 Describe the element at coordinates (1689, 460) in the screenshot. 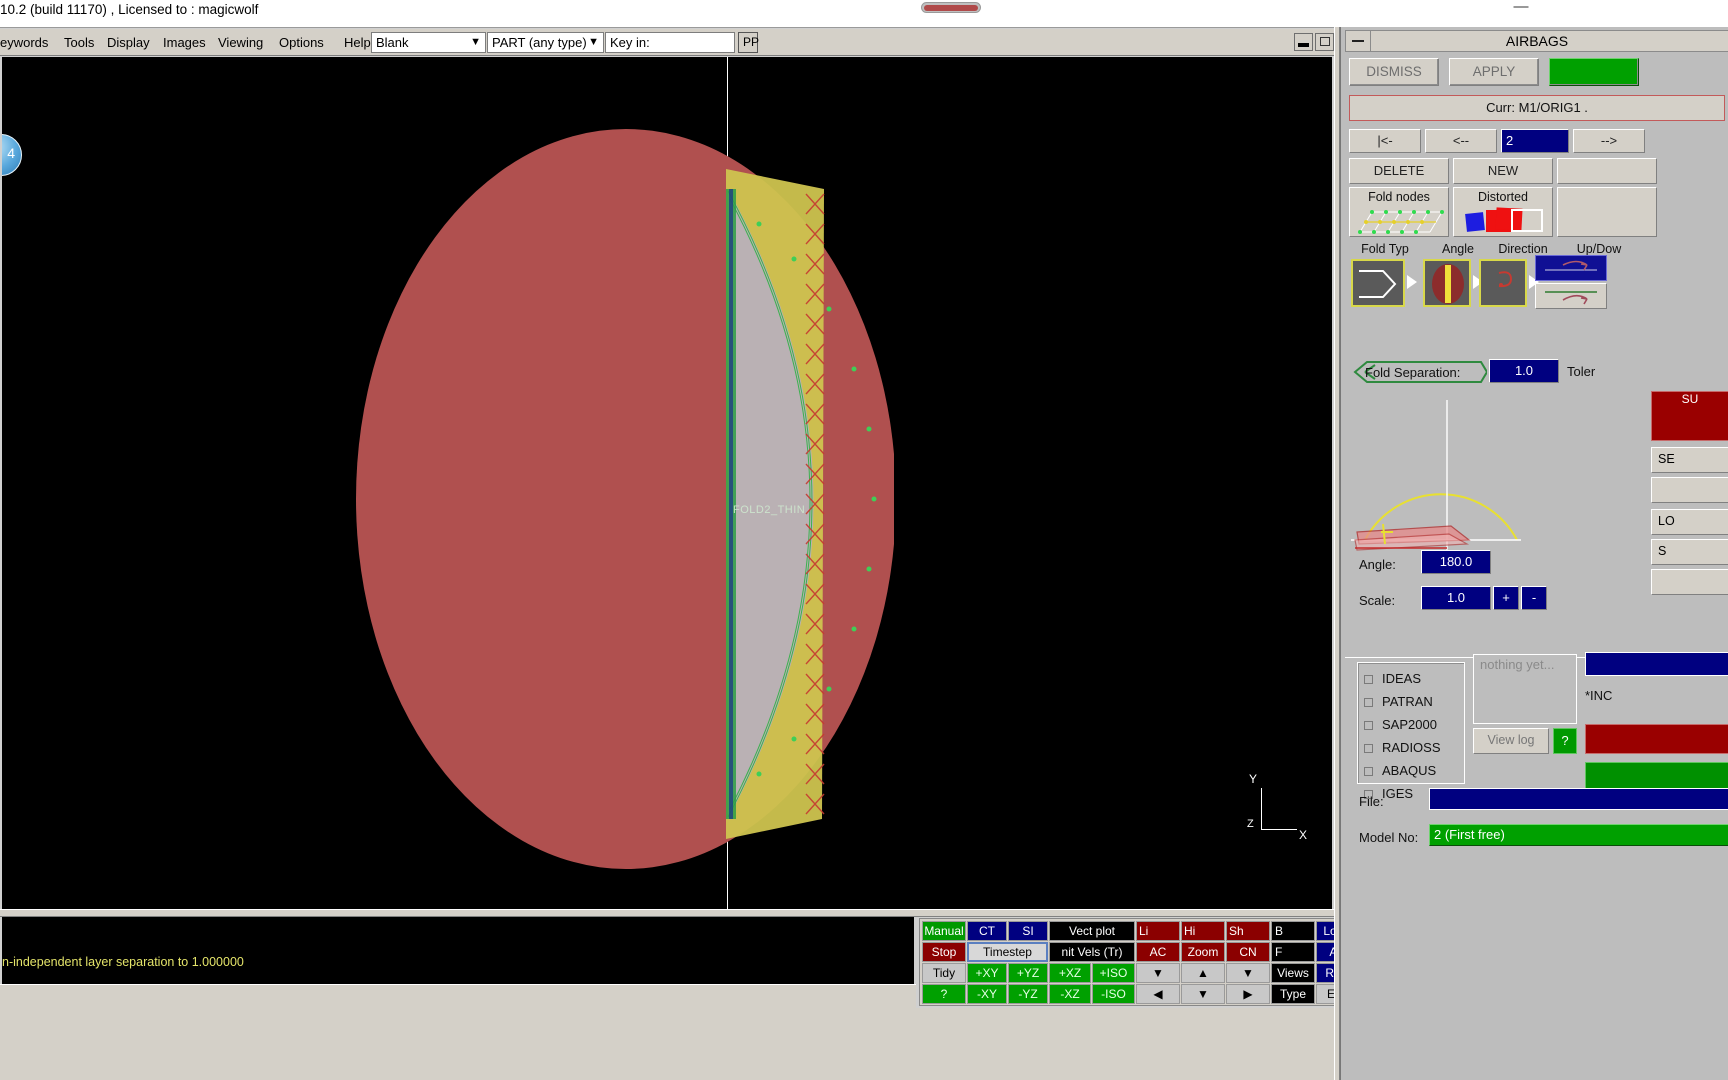

I see `se-button: SE` at that location.